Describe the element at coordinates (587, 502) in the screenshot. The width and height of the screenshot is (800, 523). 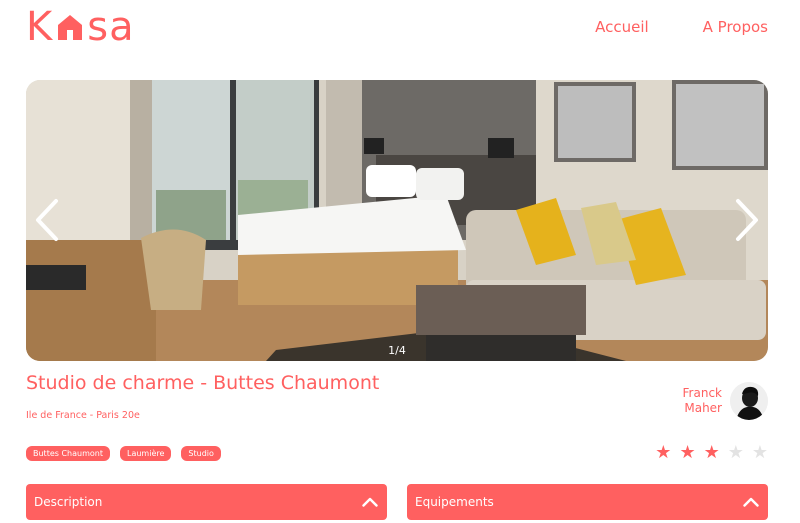
I see `equipment-collapse: Equipements` at that location.